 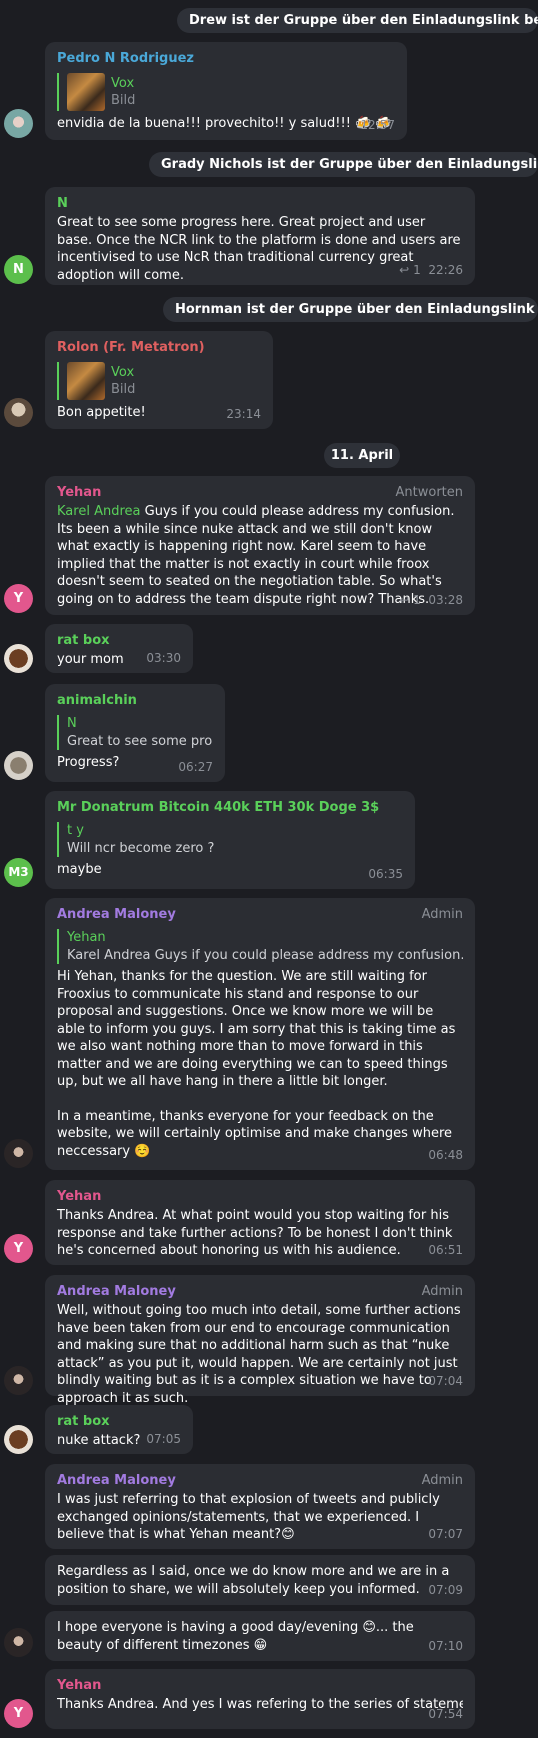 What do you see at coordinates (230, 808) in the screenshot?
I see `sender-name: Mr Donatrum Bitcoin 440k ETH 30k Doge 3$` at bounding box center [230, 808].